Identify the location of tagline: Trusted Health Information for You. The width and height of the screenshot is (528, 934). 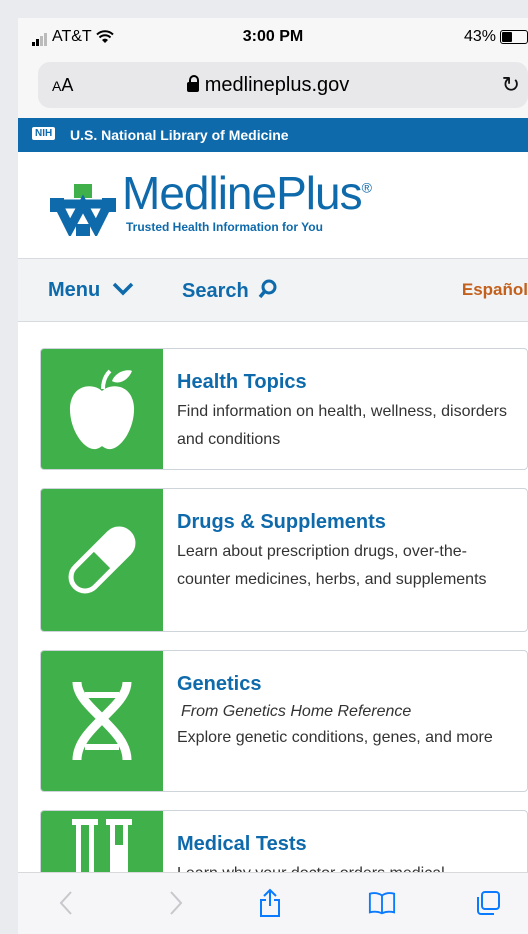
(224, 227).